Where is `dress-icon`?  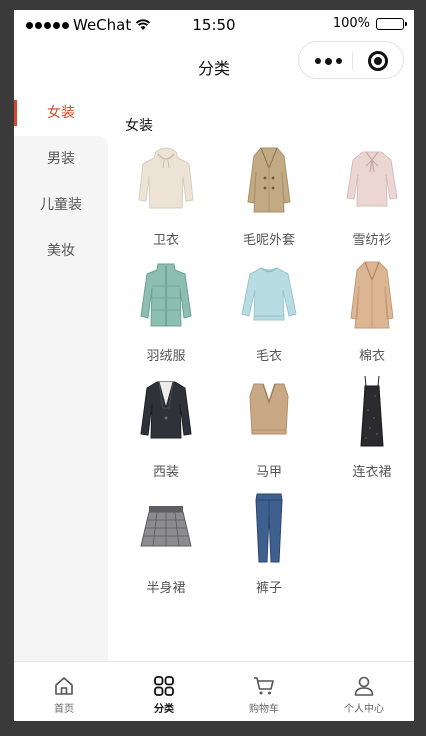
dress-icon is located at coordinates (372, 411).